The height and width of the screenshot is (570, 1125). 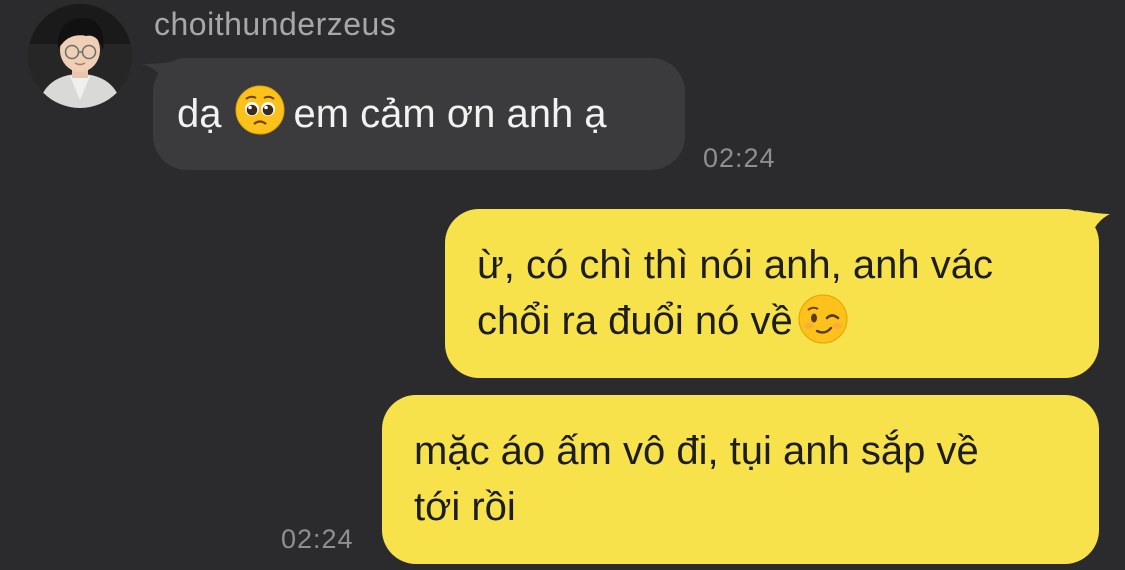 What do you see at coordinates (696, 451) in the screenshot?
I see `message-text-line: mặc áo ấm vô đi, tụi anh sắp về` at bounding box center [696, 451].